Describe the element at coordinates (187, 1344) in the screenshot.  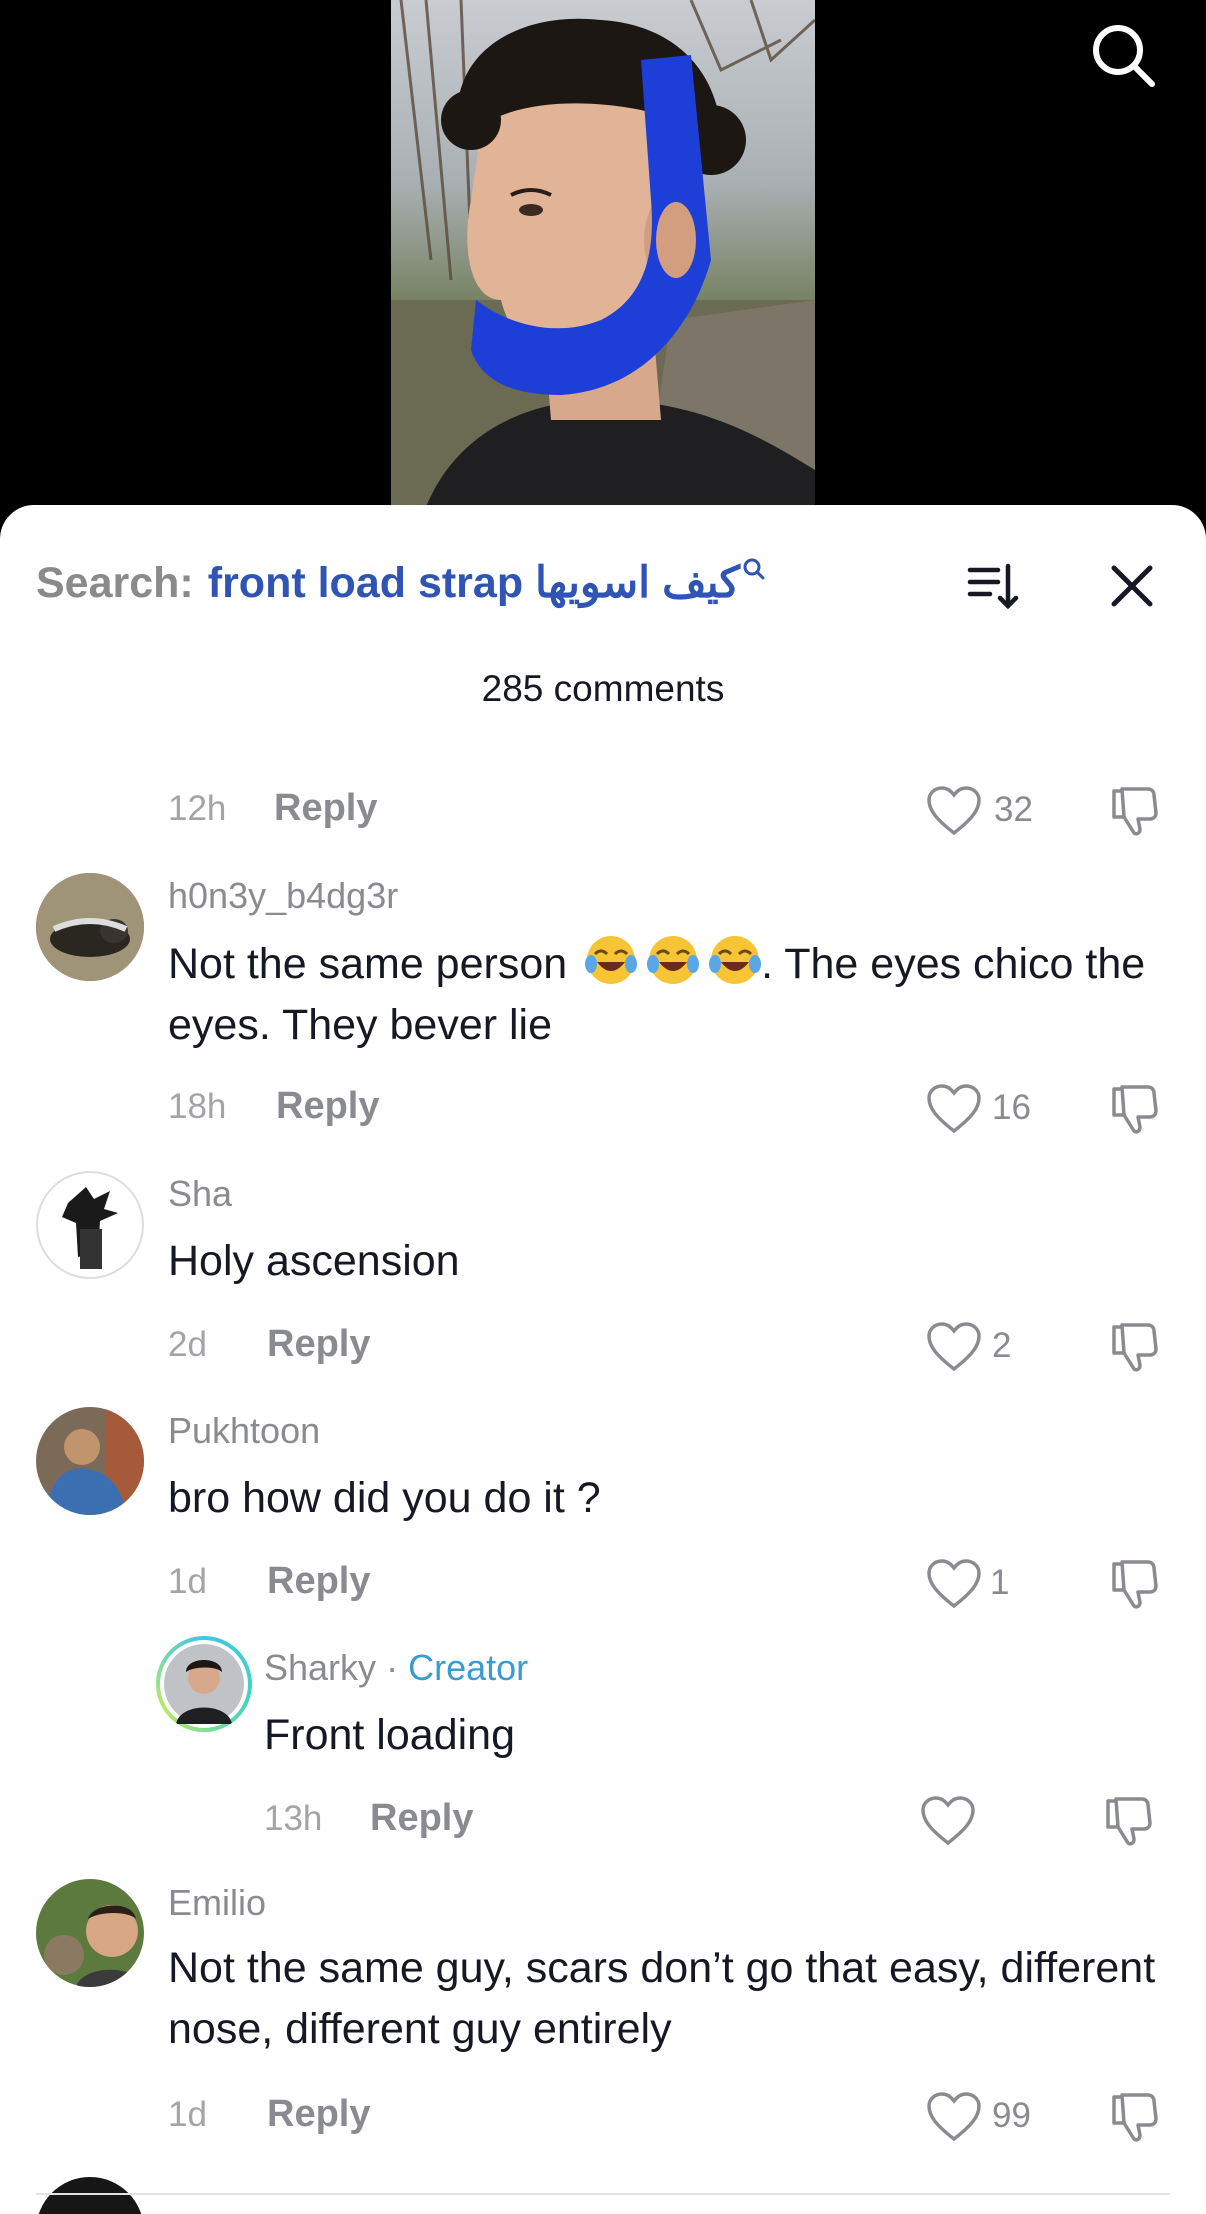
I see `comment-time: 2d` at that location.